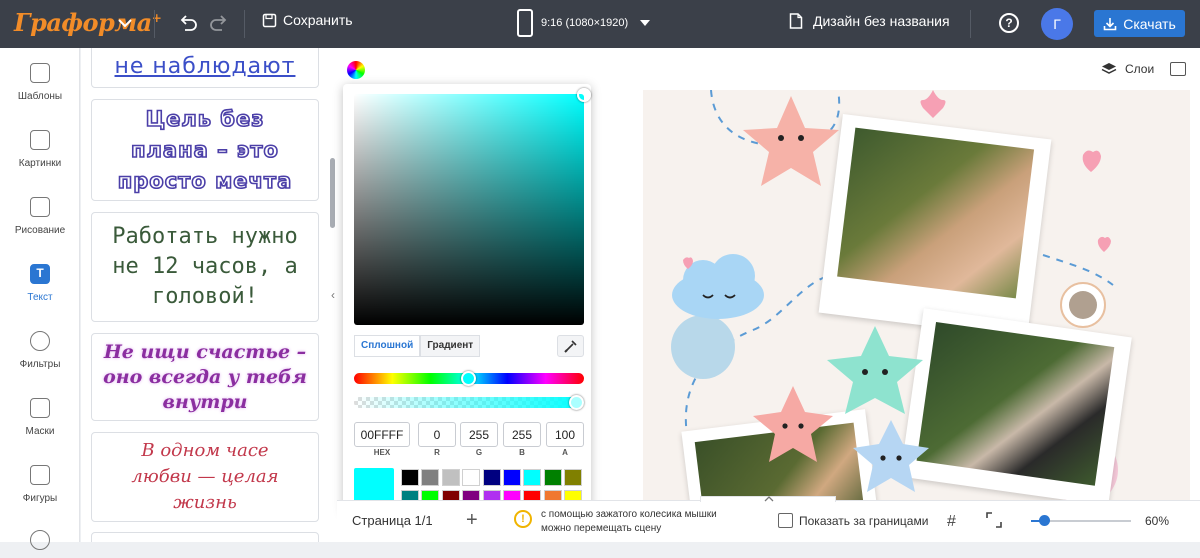 The image size is (1200, 558). Describe the element at coordinates (469, 402) in the screenshot. I see `alpha-slider` at that location.